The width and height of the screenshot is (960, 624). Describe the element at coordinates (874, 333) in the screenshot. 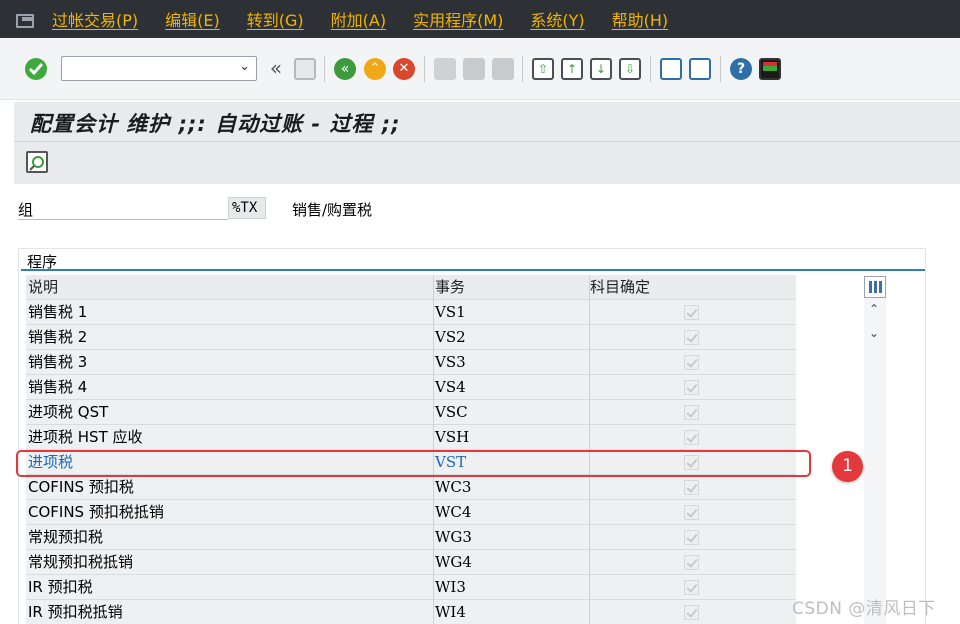

I see `scroll-down-icon: ⌄` at that location.